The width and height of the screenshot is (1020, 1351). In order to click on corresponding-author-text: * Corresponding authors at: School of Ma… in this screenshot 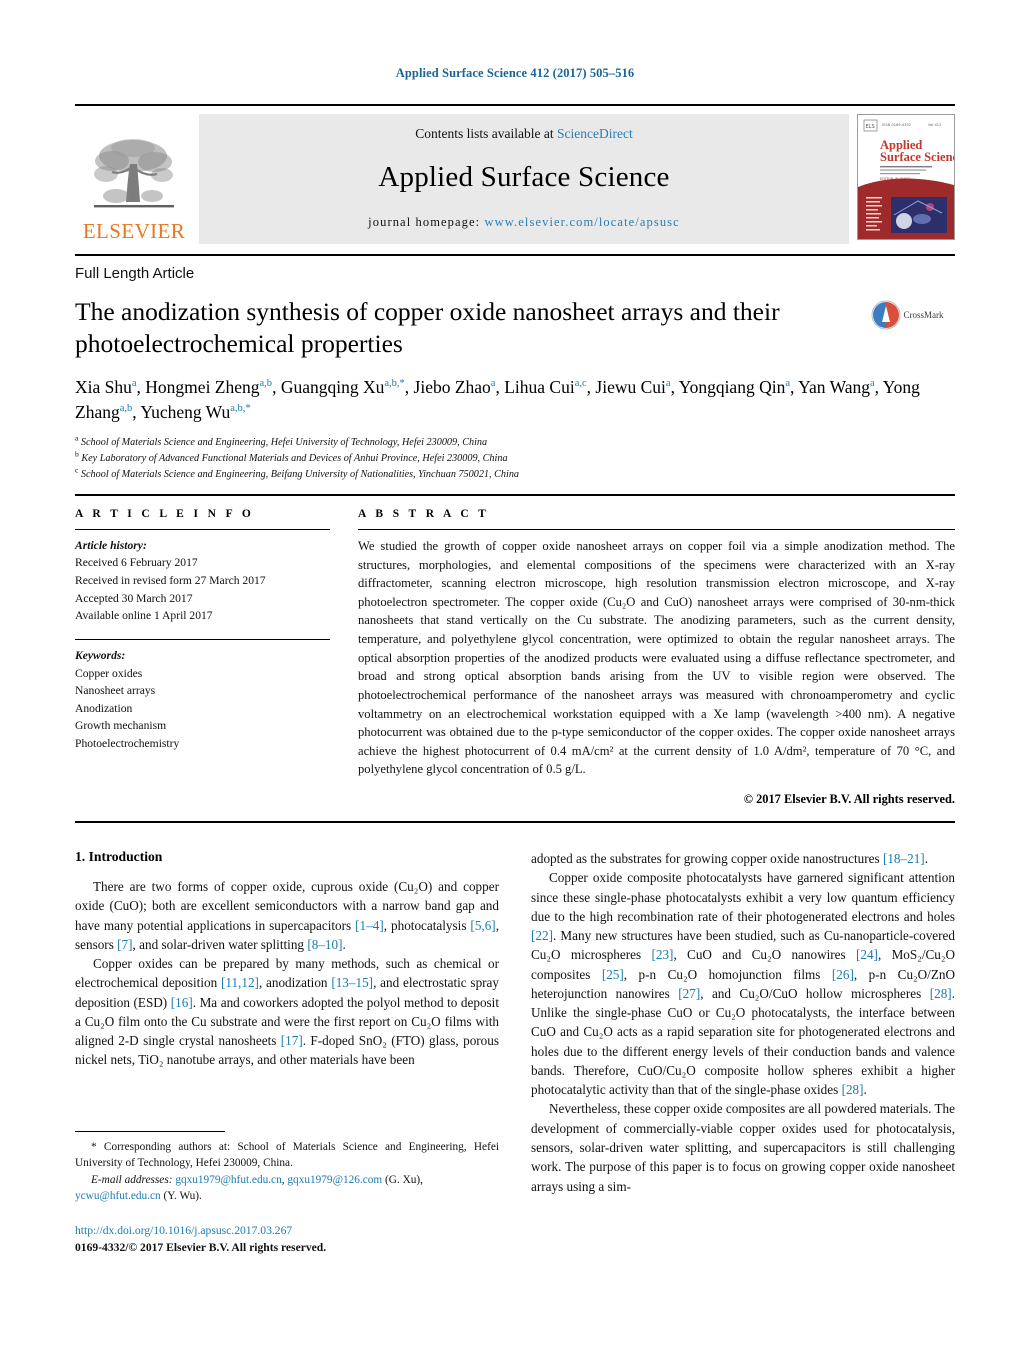, I will do `click(287, 1155)`.